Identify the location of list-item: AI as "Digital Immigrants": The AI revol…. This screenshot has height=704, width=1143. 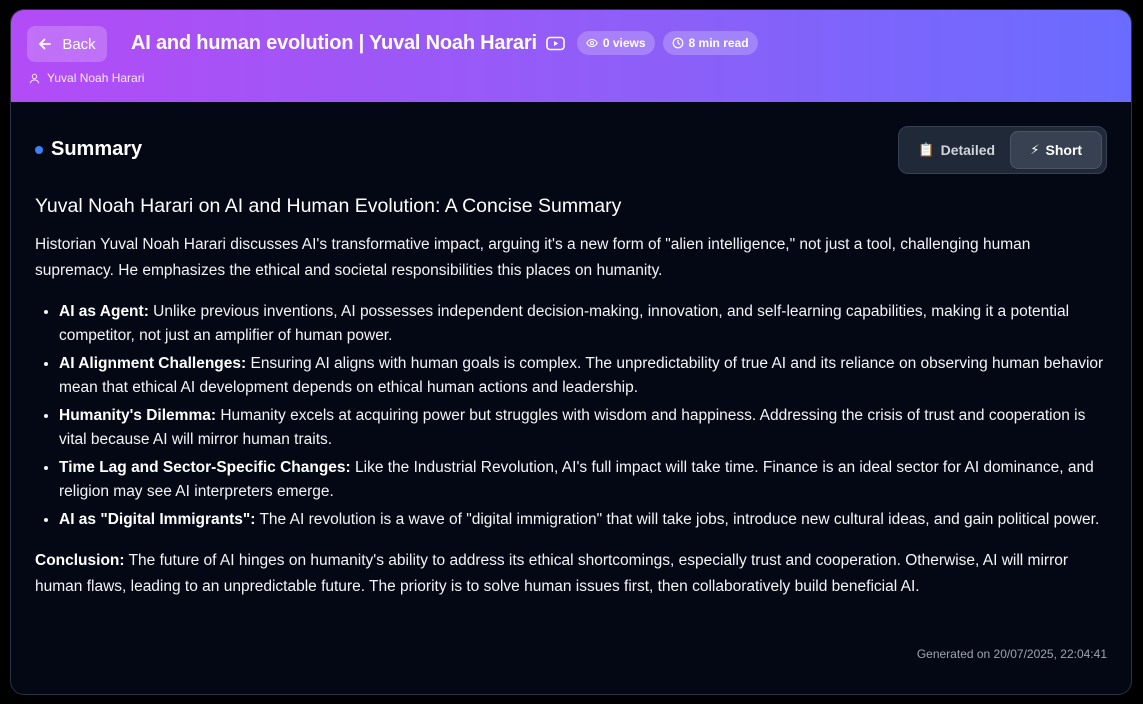
(585, 520).